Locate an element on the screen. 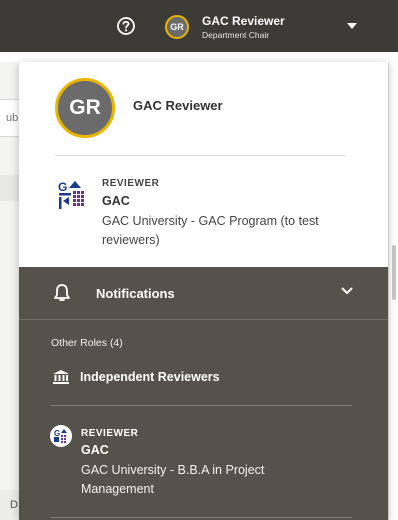 The width and height of the screenshot is (398, 520). question-circle-icon is located at coordinates (126, 26).